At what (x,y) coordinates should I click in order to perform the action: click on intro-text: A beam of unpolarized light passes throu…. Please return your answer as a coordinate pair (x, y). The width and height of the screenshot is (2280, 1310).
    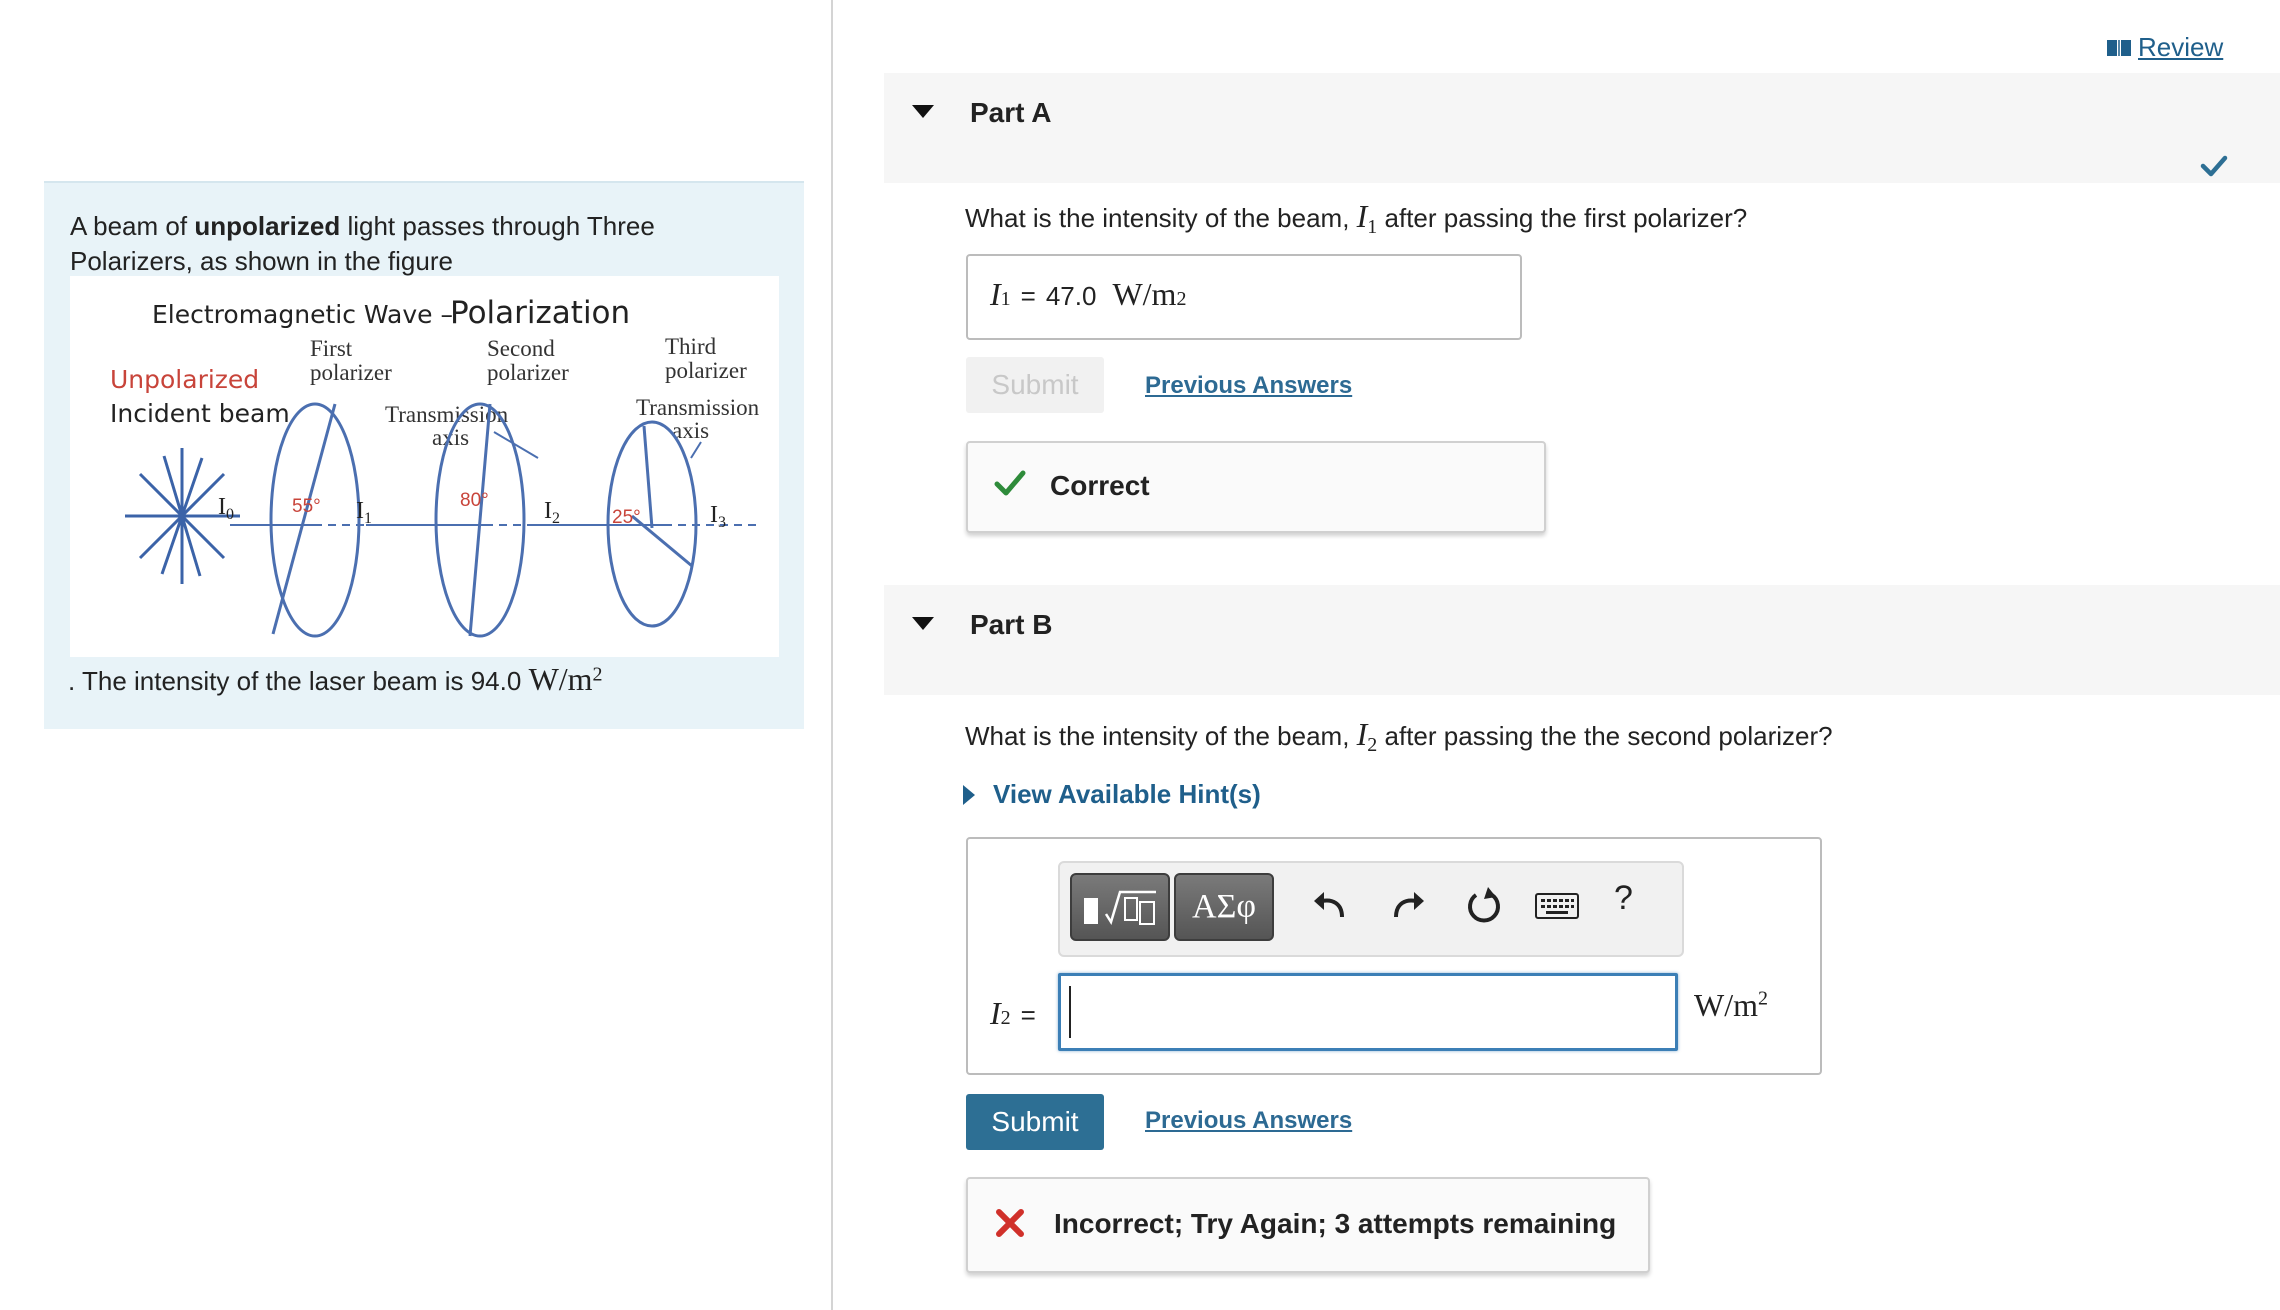
    Looking at the image, I should click on (410, 244).